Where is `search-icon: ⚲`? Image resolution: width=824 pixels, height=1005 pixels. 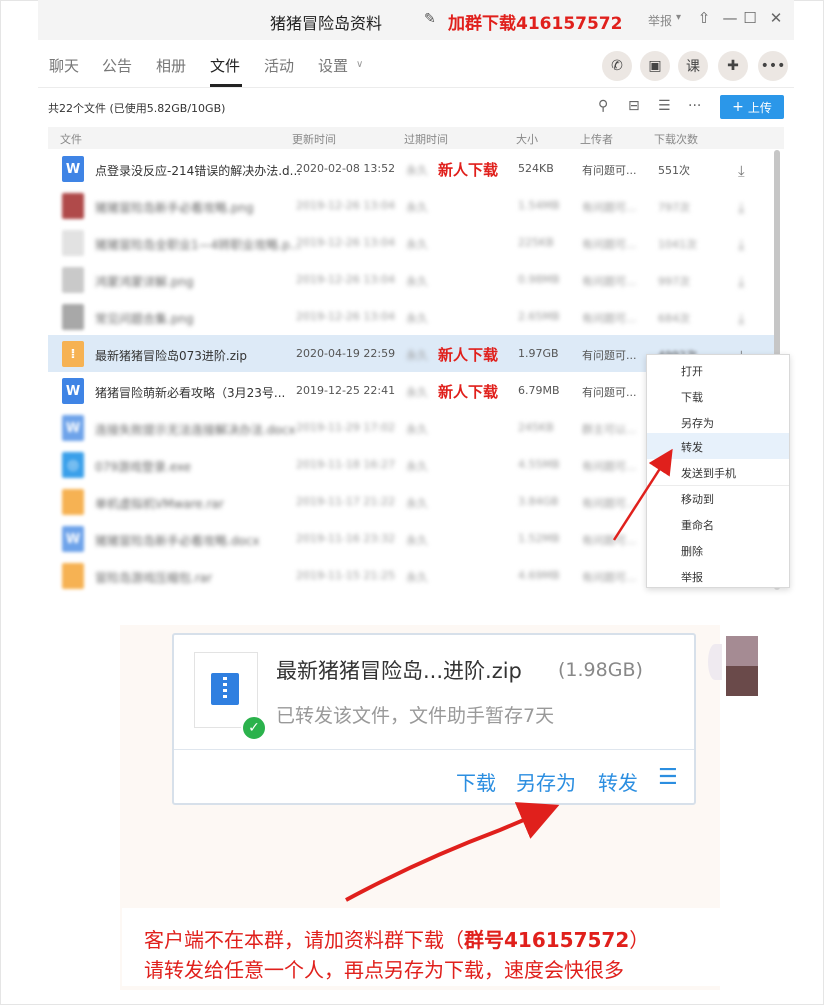
search-icon: ⚲ is located at coordinates (603, 106).